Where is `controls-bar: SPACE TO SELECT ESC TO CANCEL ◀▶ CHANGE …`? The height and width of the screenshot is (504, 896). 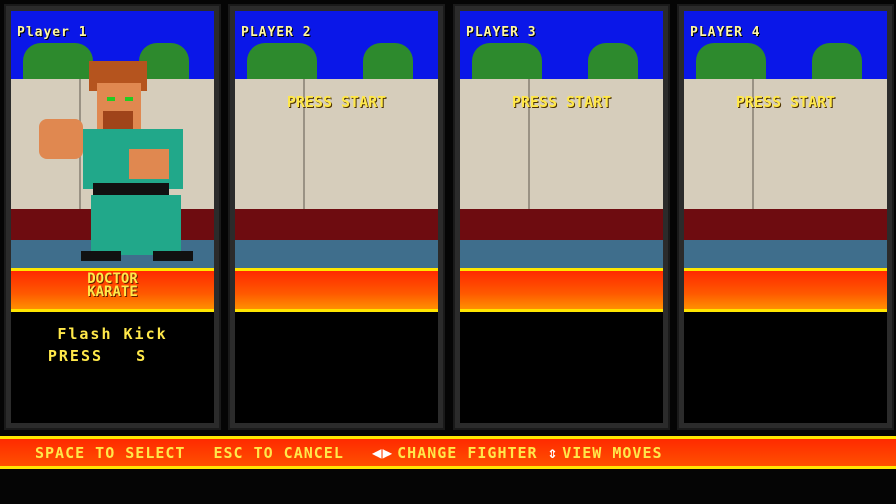
controls-bar: SPACE TO SELECT ESC TO CANCEL ◀▶ CHANGE … is located at coordinates (448, 452).